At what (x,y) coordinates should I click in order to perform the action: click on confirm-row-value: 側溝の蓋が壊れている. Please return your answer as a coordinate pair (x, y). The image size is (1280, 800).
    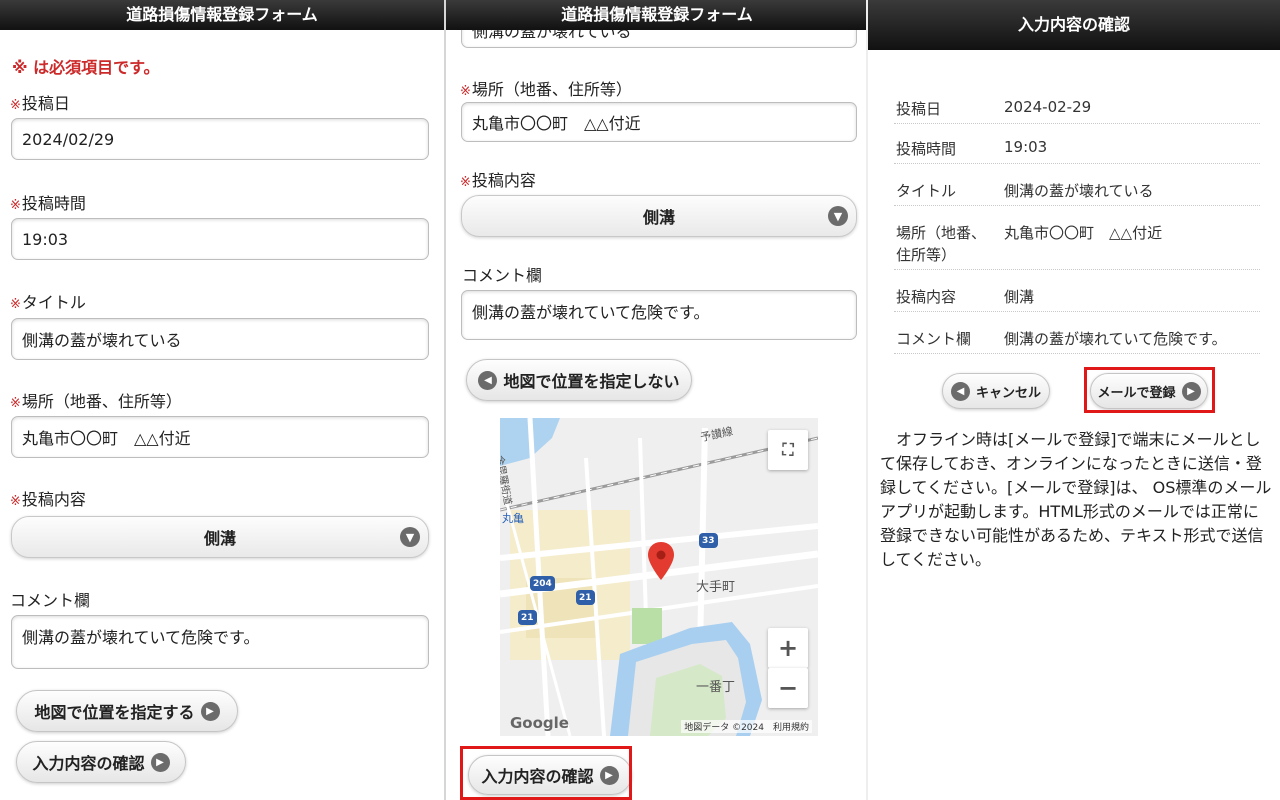
    Looking at the image, I should click on (1079, 191).